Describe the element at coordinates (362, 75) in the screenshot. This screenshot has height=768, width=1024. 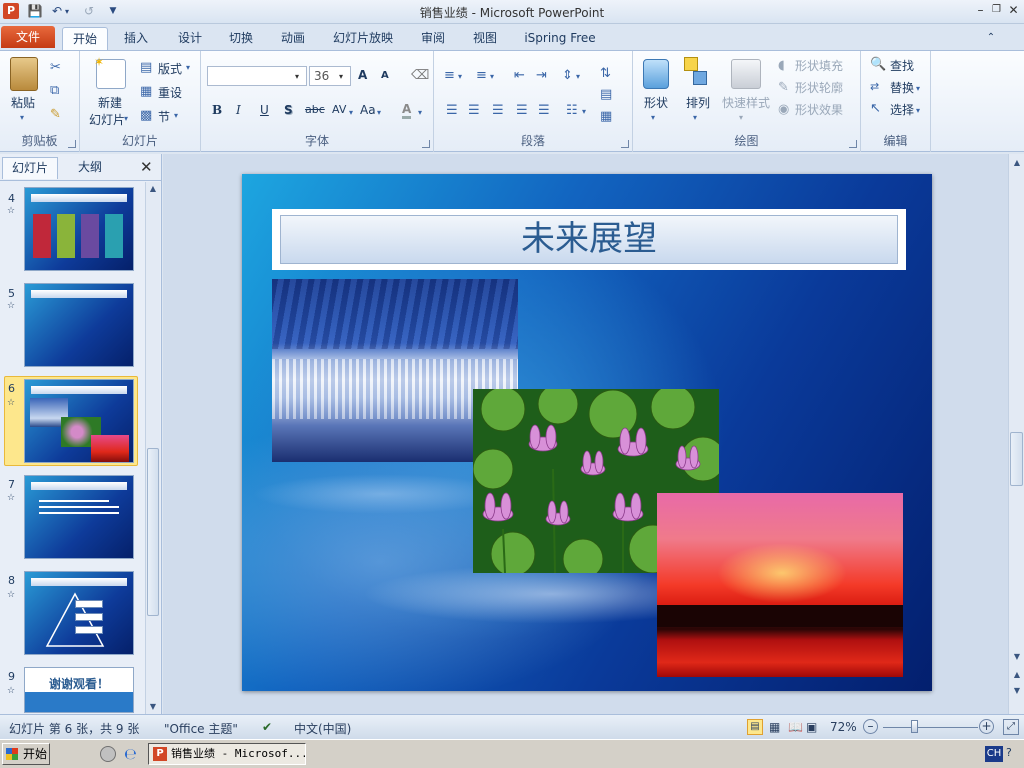
I see `grow-font-button: A` at that location.